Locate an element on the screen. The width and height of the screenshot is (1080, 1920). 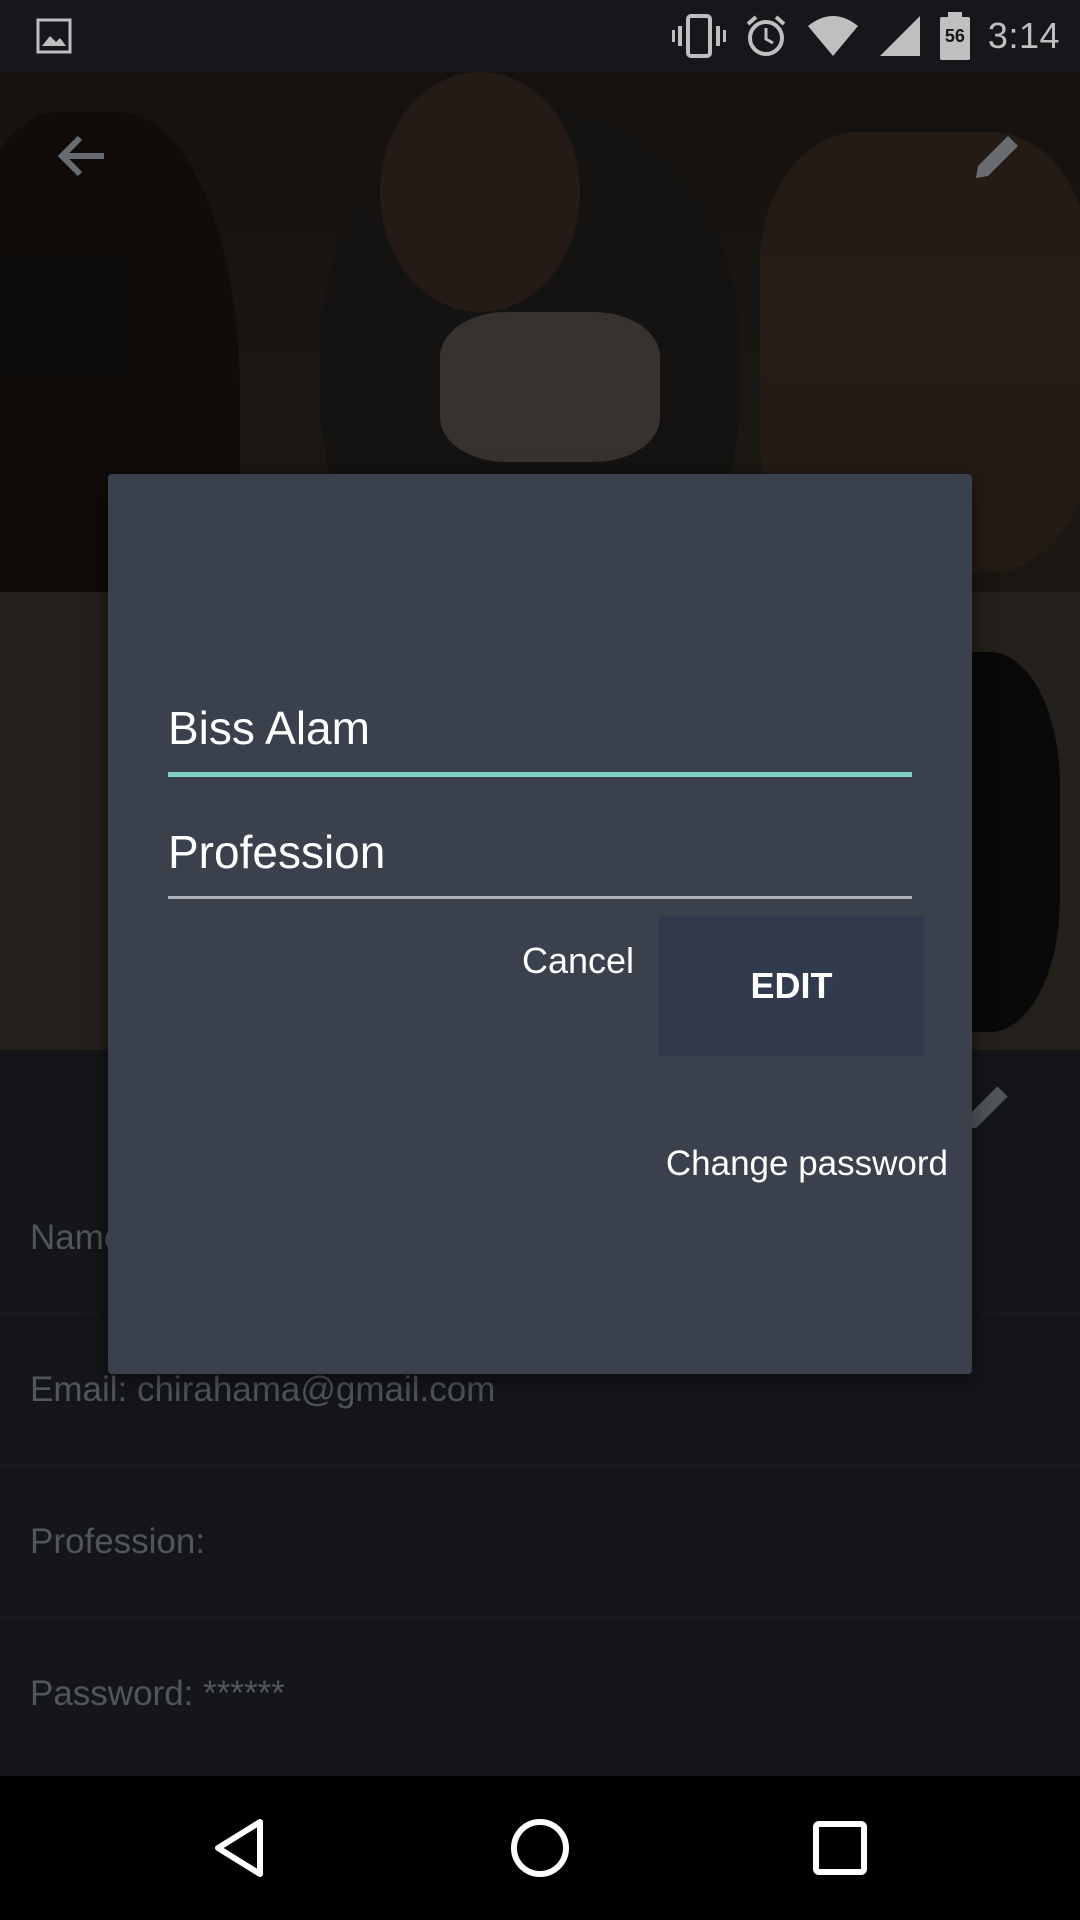
name-underline is located at coordinates (540, 774).